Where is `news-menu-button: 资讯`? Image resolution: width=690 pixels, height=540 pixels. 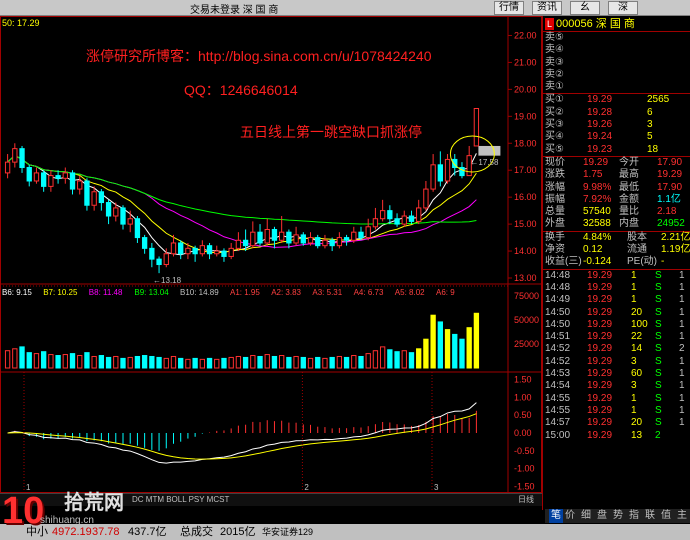
news-menu-button: 资讯 is located at coordinates (547, 8).